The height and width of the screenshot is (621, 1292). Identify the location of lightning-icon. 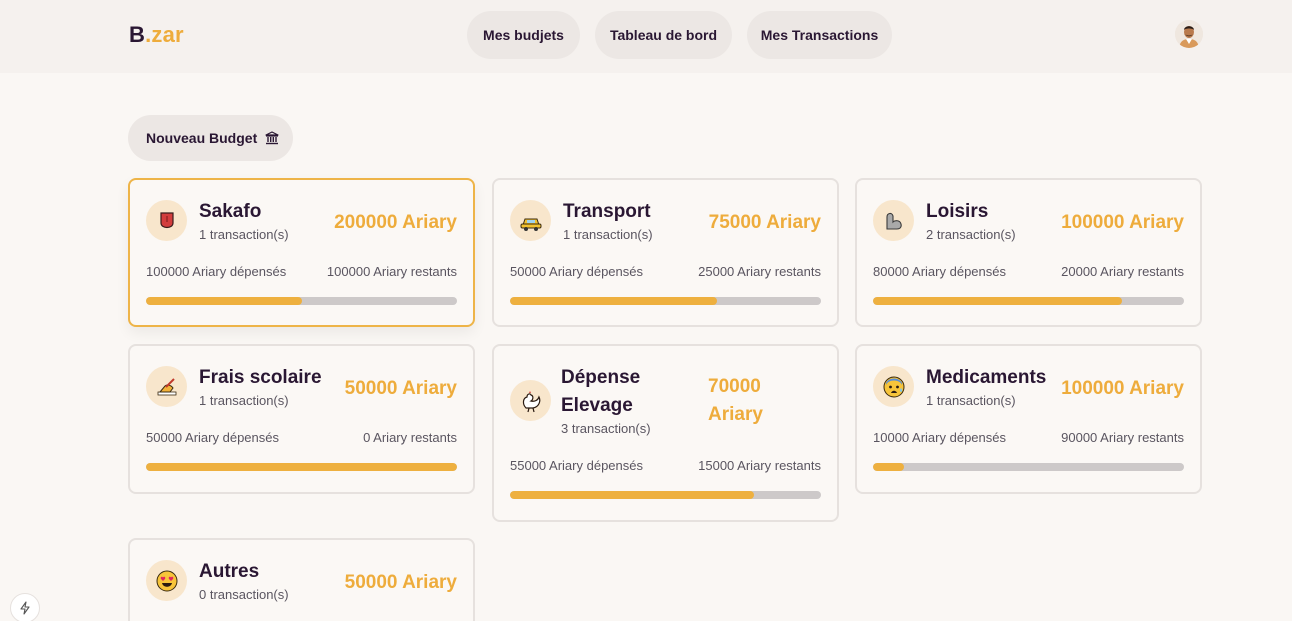
(25, 607).